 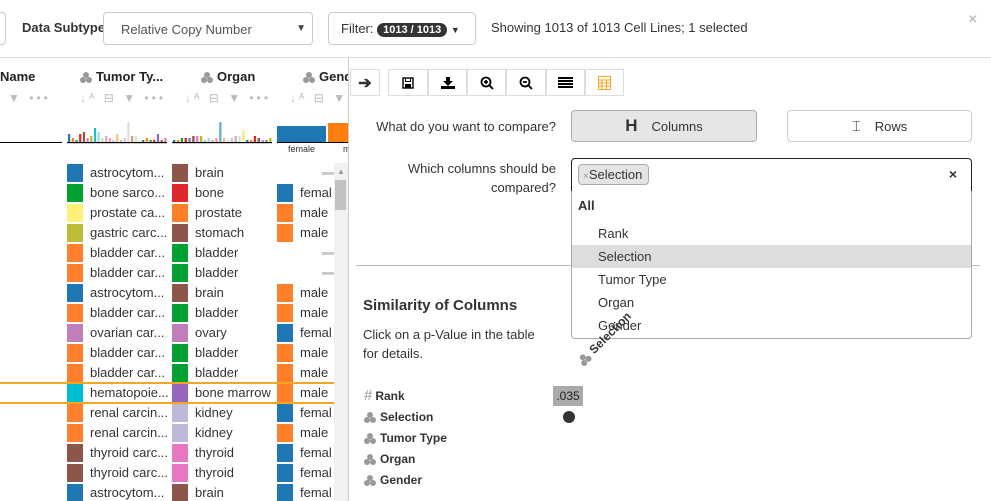 I want to click on table-row: astrocytom... brain male, so click(x=167, y=293).